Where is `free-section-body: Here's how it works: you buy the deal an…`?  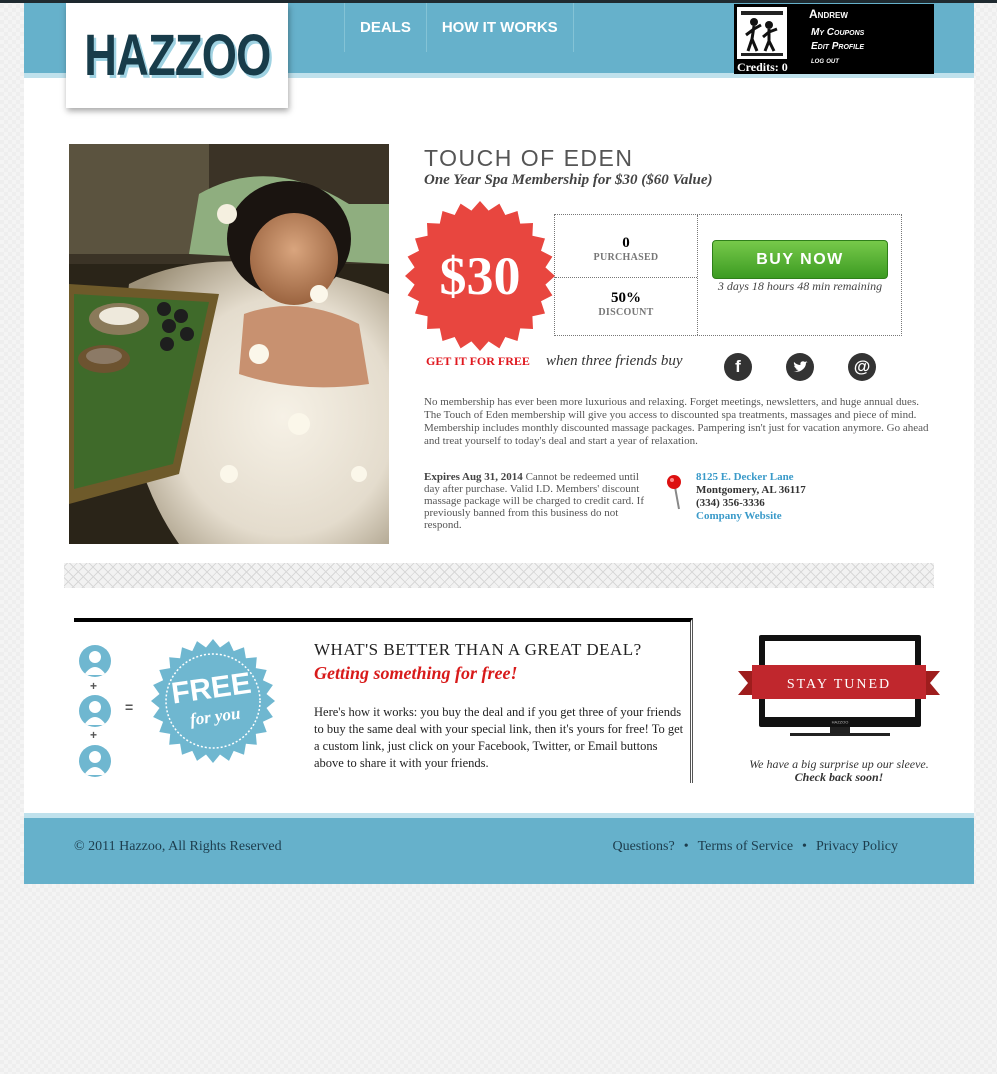 free-section-body: Here's how it works: you buy the deal an… is located at coordinates (499, 737).